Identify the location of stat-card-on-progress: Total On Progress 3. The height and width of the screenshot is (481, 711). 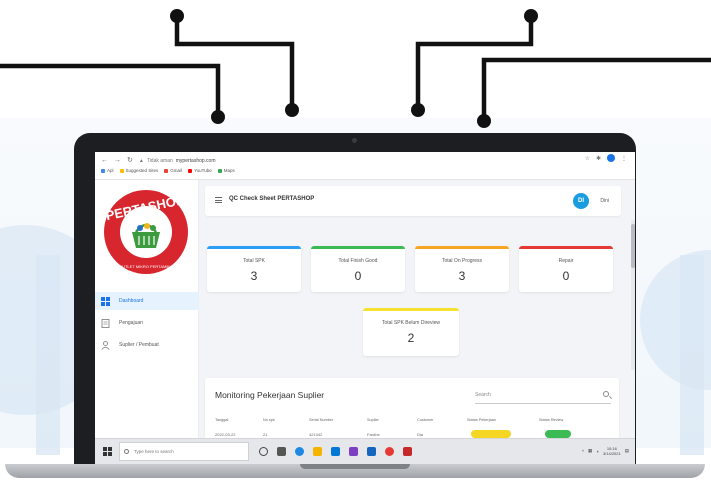
(462, 269).